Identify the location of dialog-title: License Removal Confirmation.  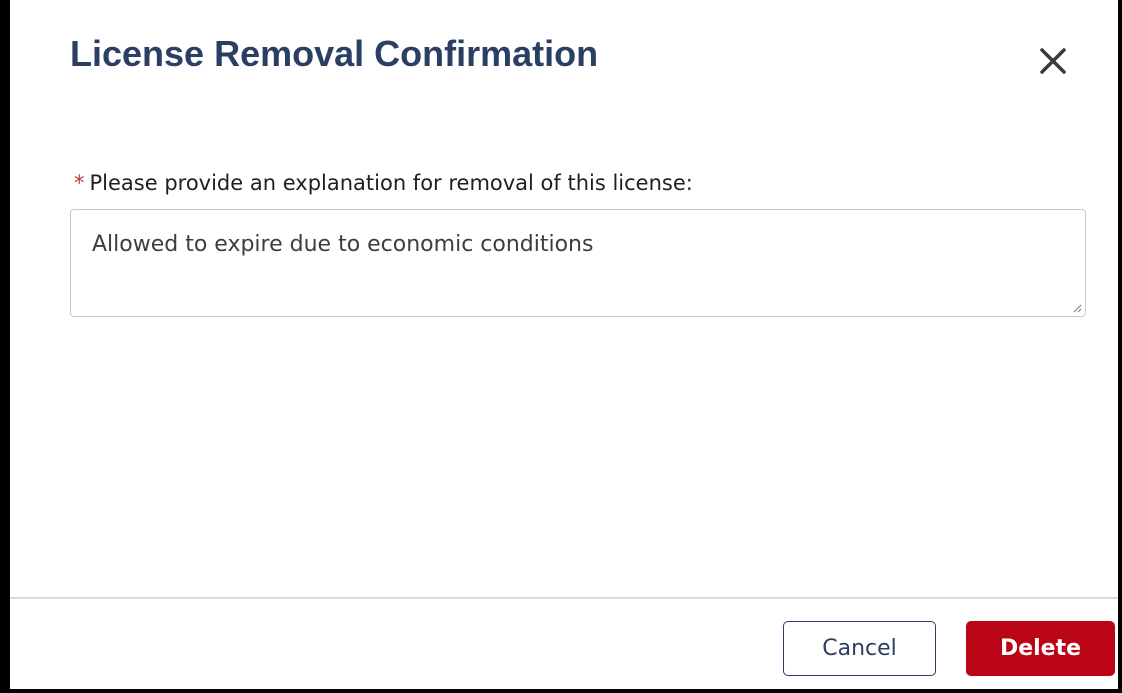
(334, 53).